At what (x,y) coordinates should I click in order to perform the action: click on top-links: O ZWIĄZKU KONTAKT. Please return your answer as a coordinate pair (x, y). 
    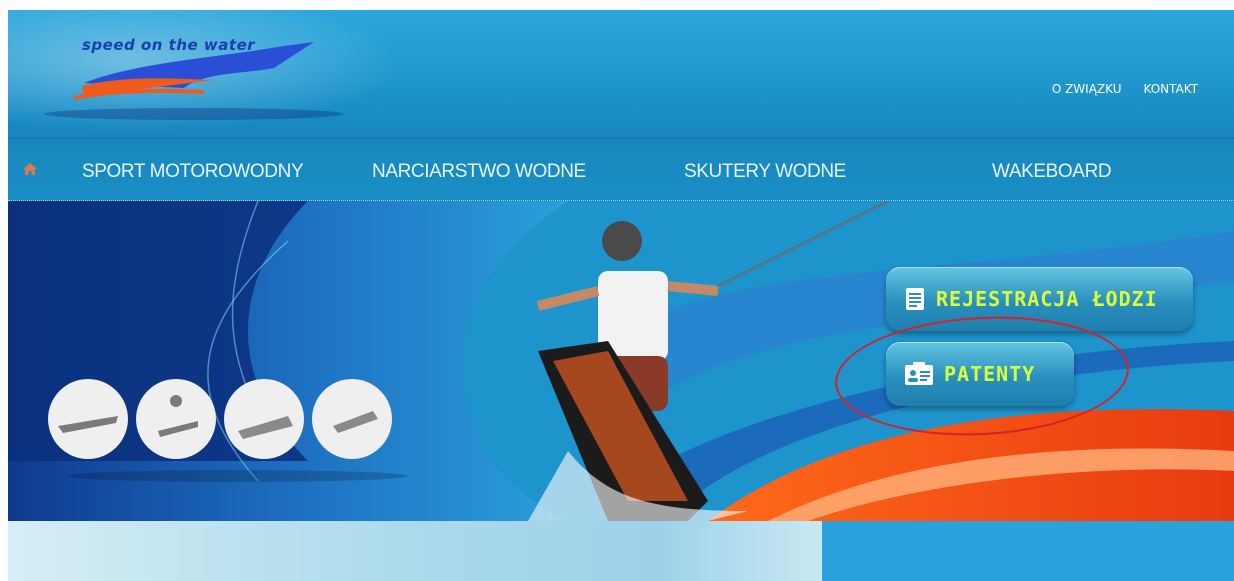
    Looking at the image, I should click on (1125, 89).